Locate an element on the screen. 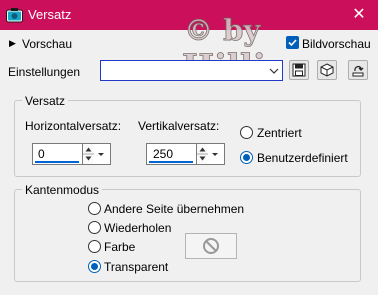 The image size is (378, 295). offset-group-title: Versatz is located at coordinates (45, 101).